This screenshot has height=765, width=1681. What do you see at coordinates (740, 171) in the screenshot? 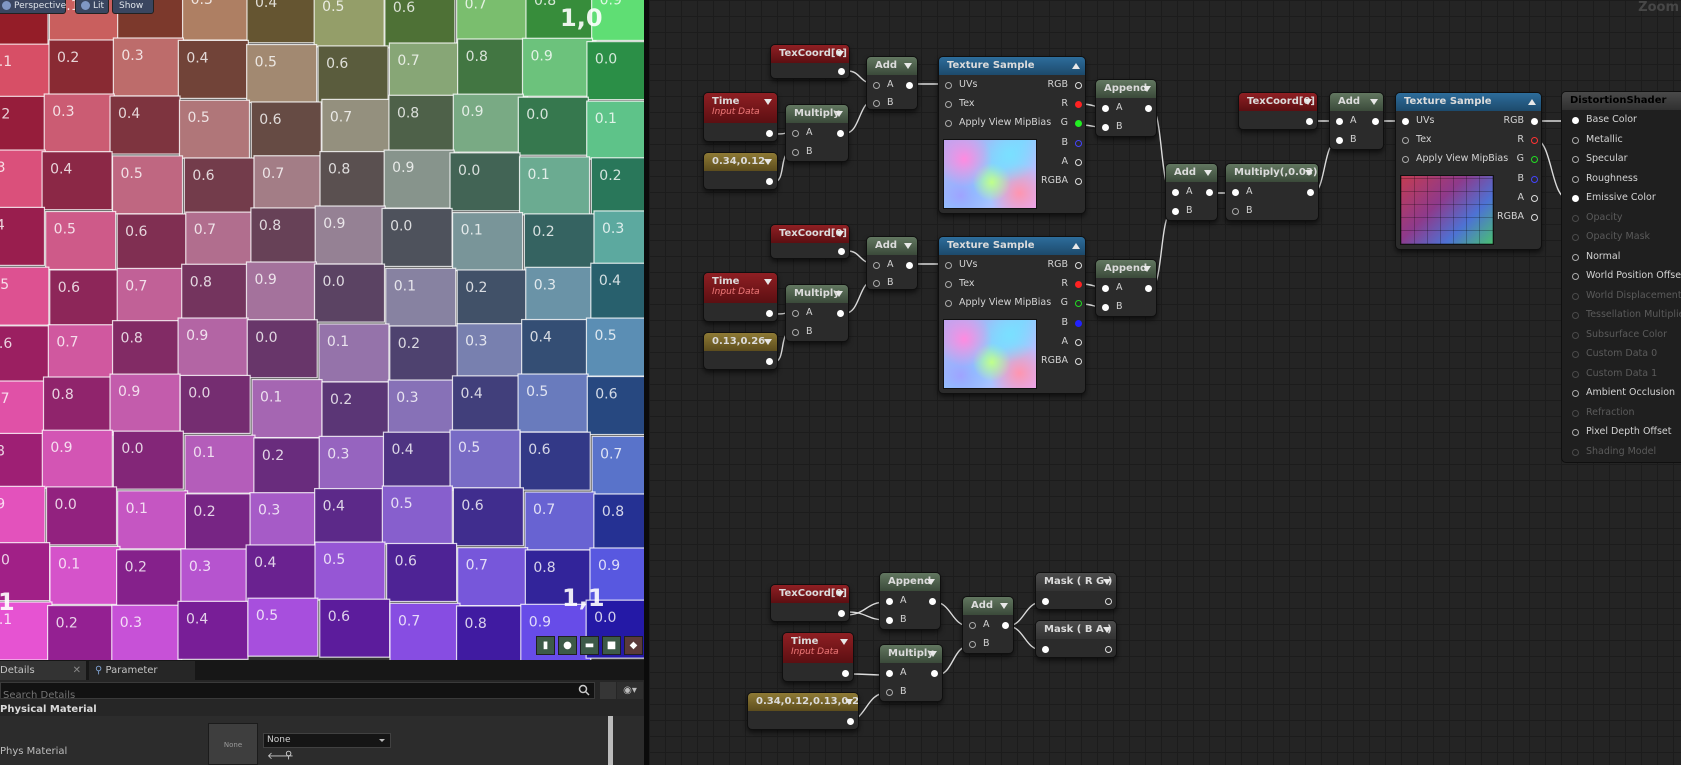
I see `constant-node: 0.34,0.12` at bounding box center [740, 171].